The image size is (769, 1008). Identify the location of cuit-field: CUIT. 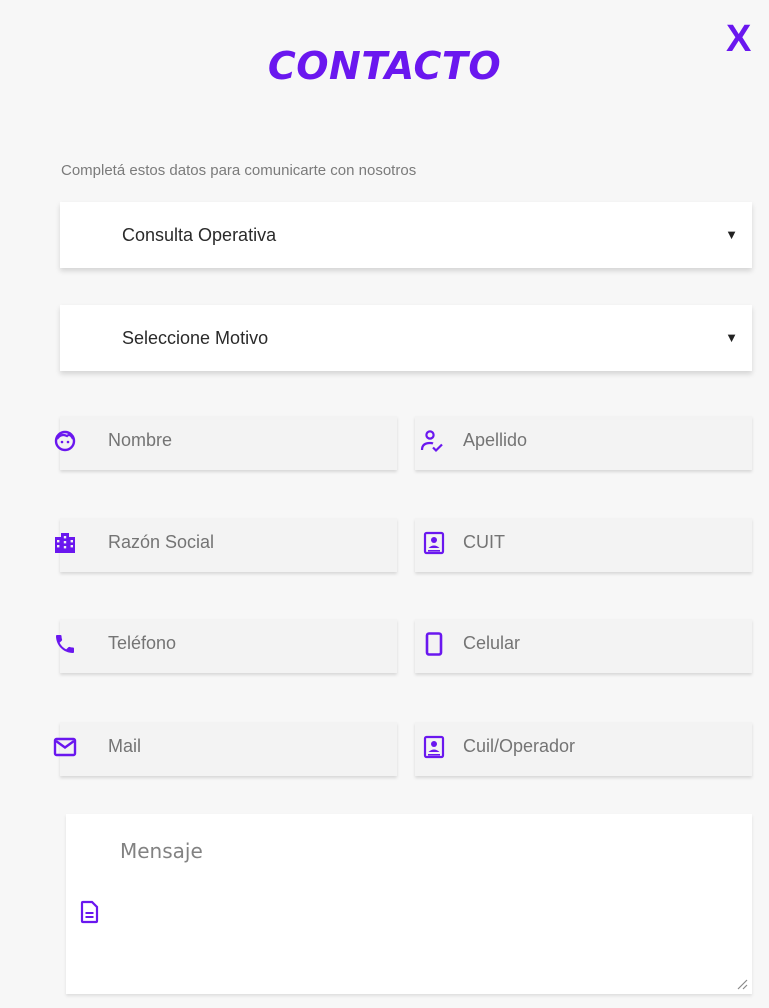
(583, 545).